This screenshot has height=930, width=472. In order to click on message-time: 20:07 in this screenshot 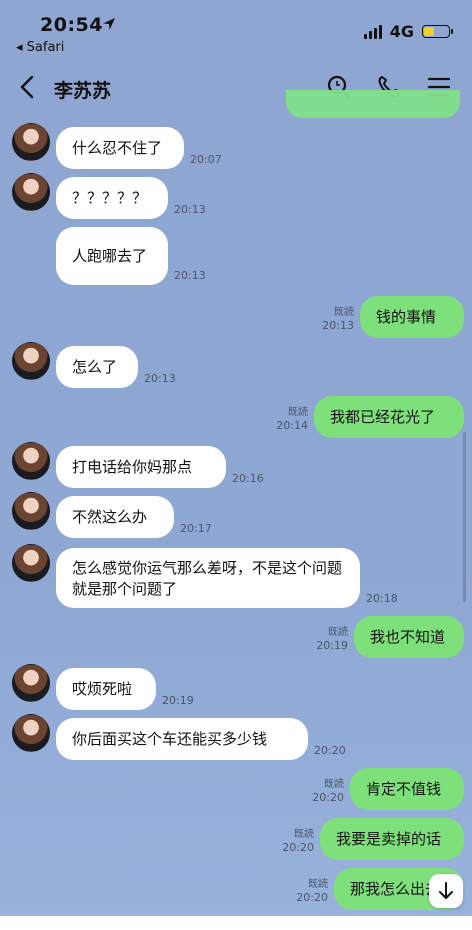, I will do `click(206, 159)`.